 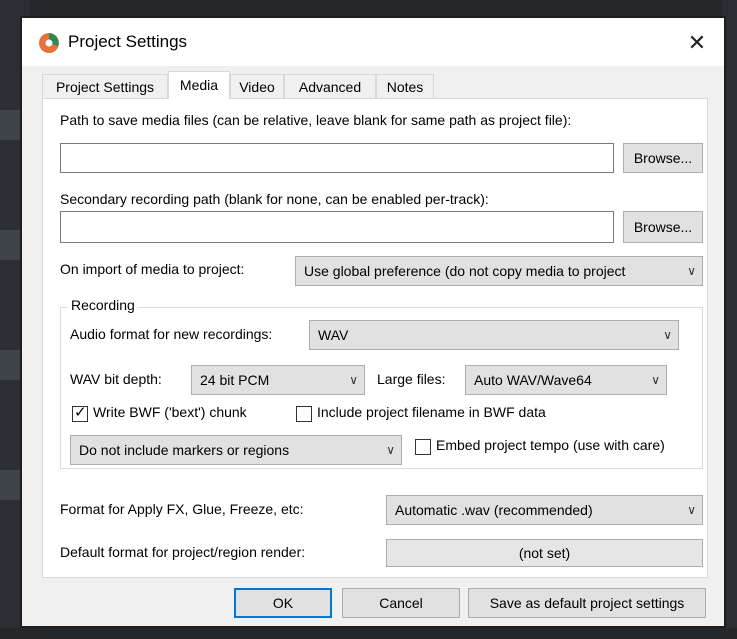 What do you see at coordinates (337, 158) in the screenshot?
I see `save-path-input` at bounding box center [337, 158].